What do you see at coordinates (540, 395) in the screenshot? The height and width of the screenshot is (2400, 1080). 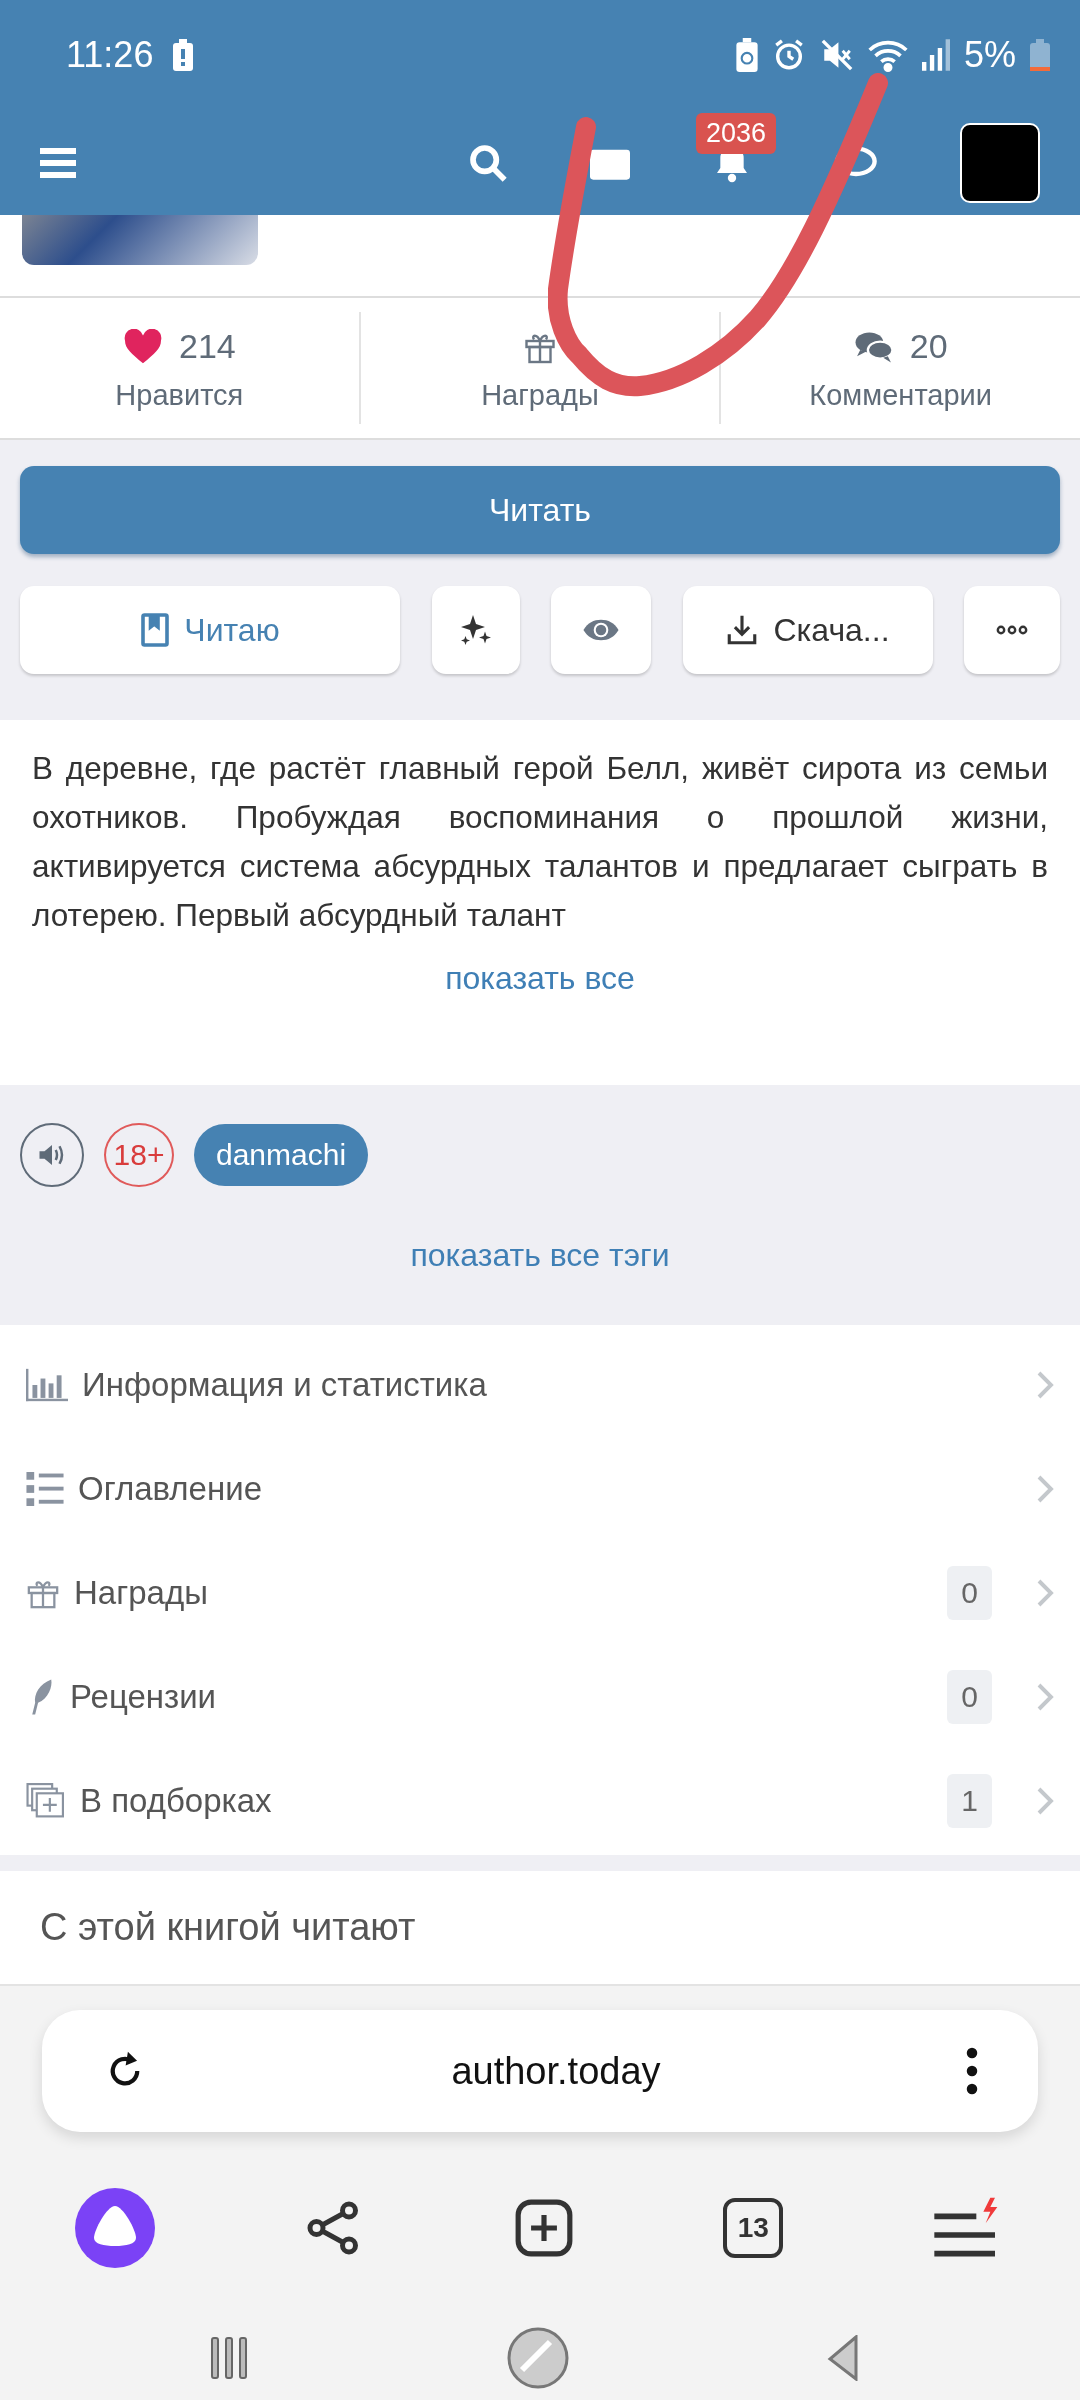 I see `stat-label: Награды` at bounding box center [540, 395].